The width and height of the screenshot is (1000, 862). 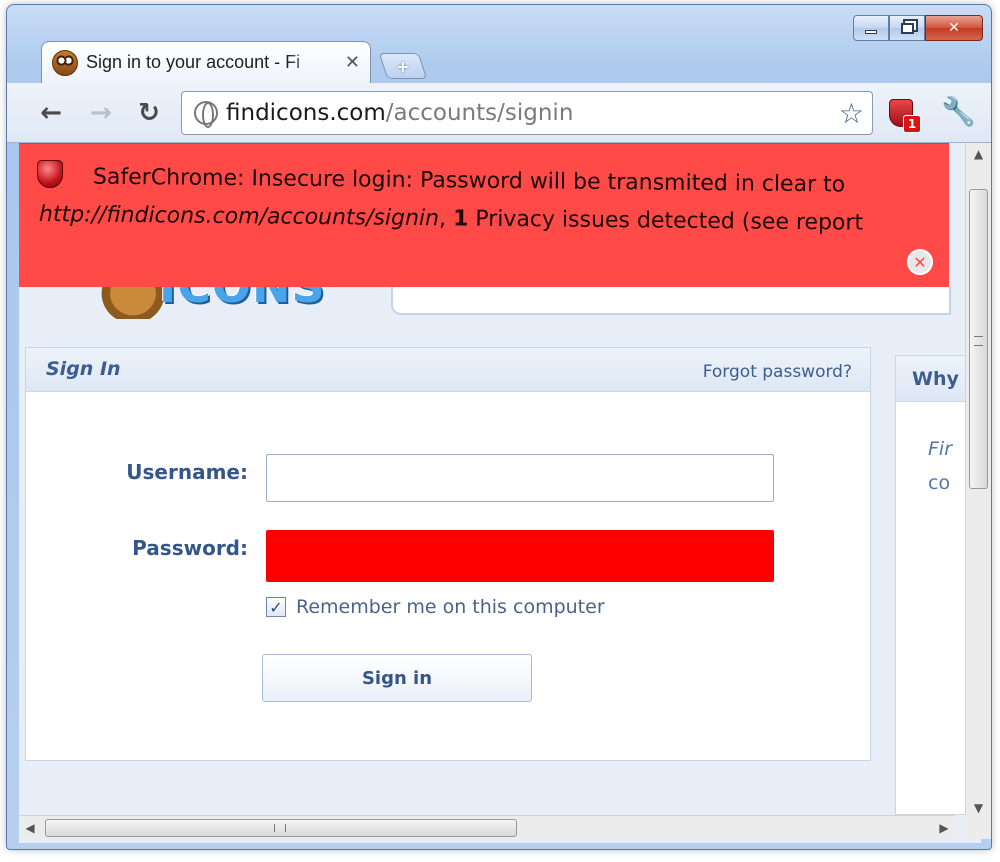 I want to click on vertical-scrollbar: ▲ ▼, so click(x=978, y=481).